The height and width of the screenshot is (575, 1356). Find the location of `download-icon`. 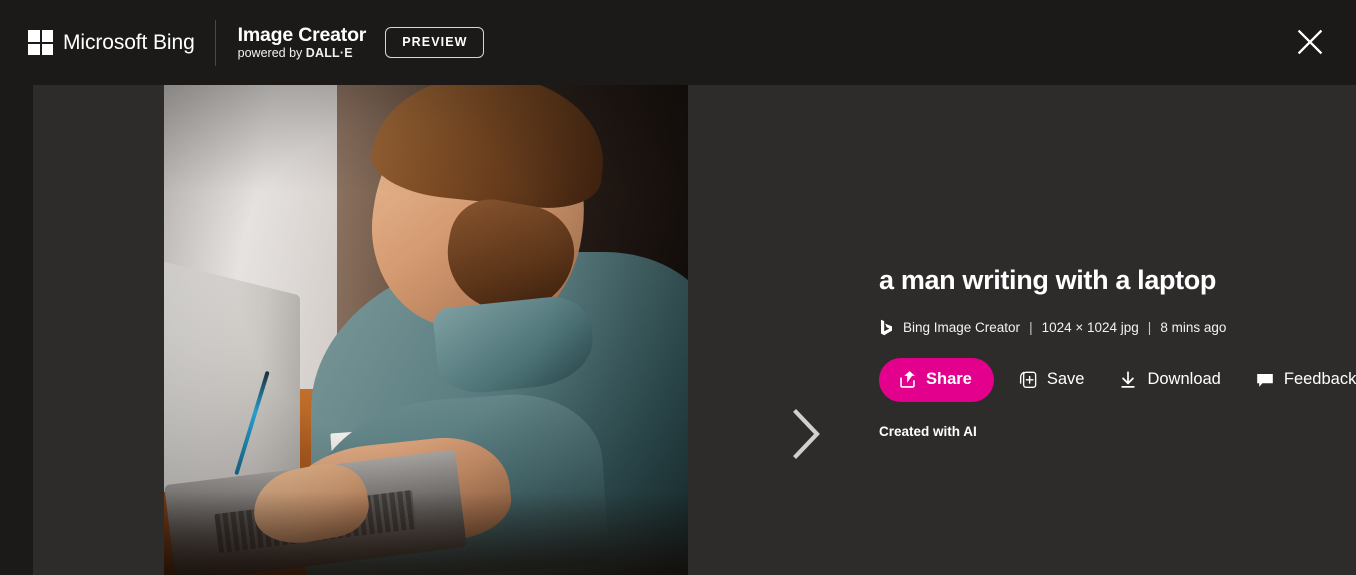

download-icon is located at coordinates (1128, 380).